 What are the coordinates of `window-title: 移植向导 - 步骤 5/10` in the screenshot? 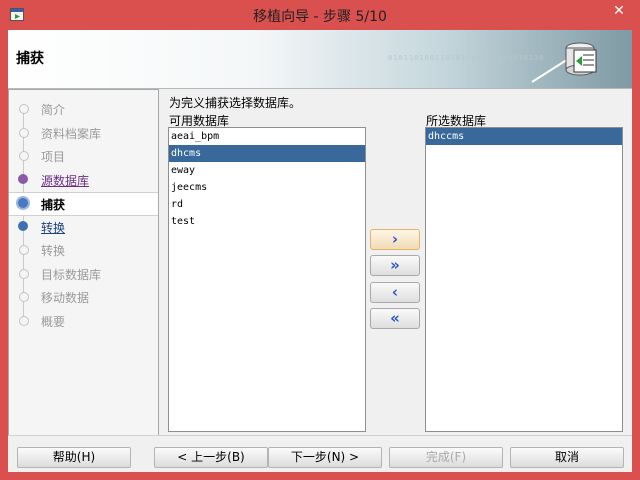 It's located at (320, 17).